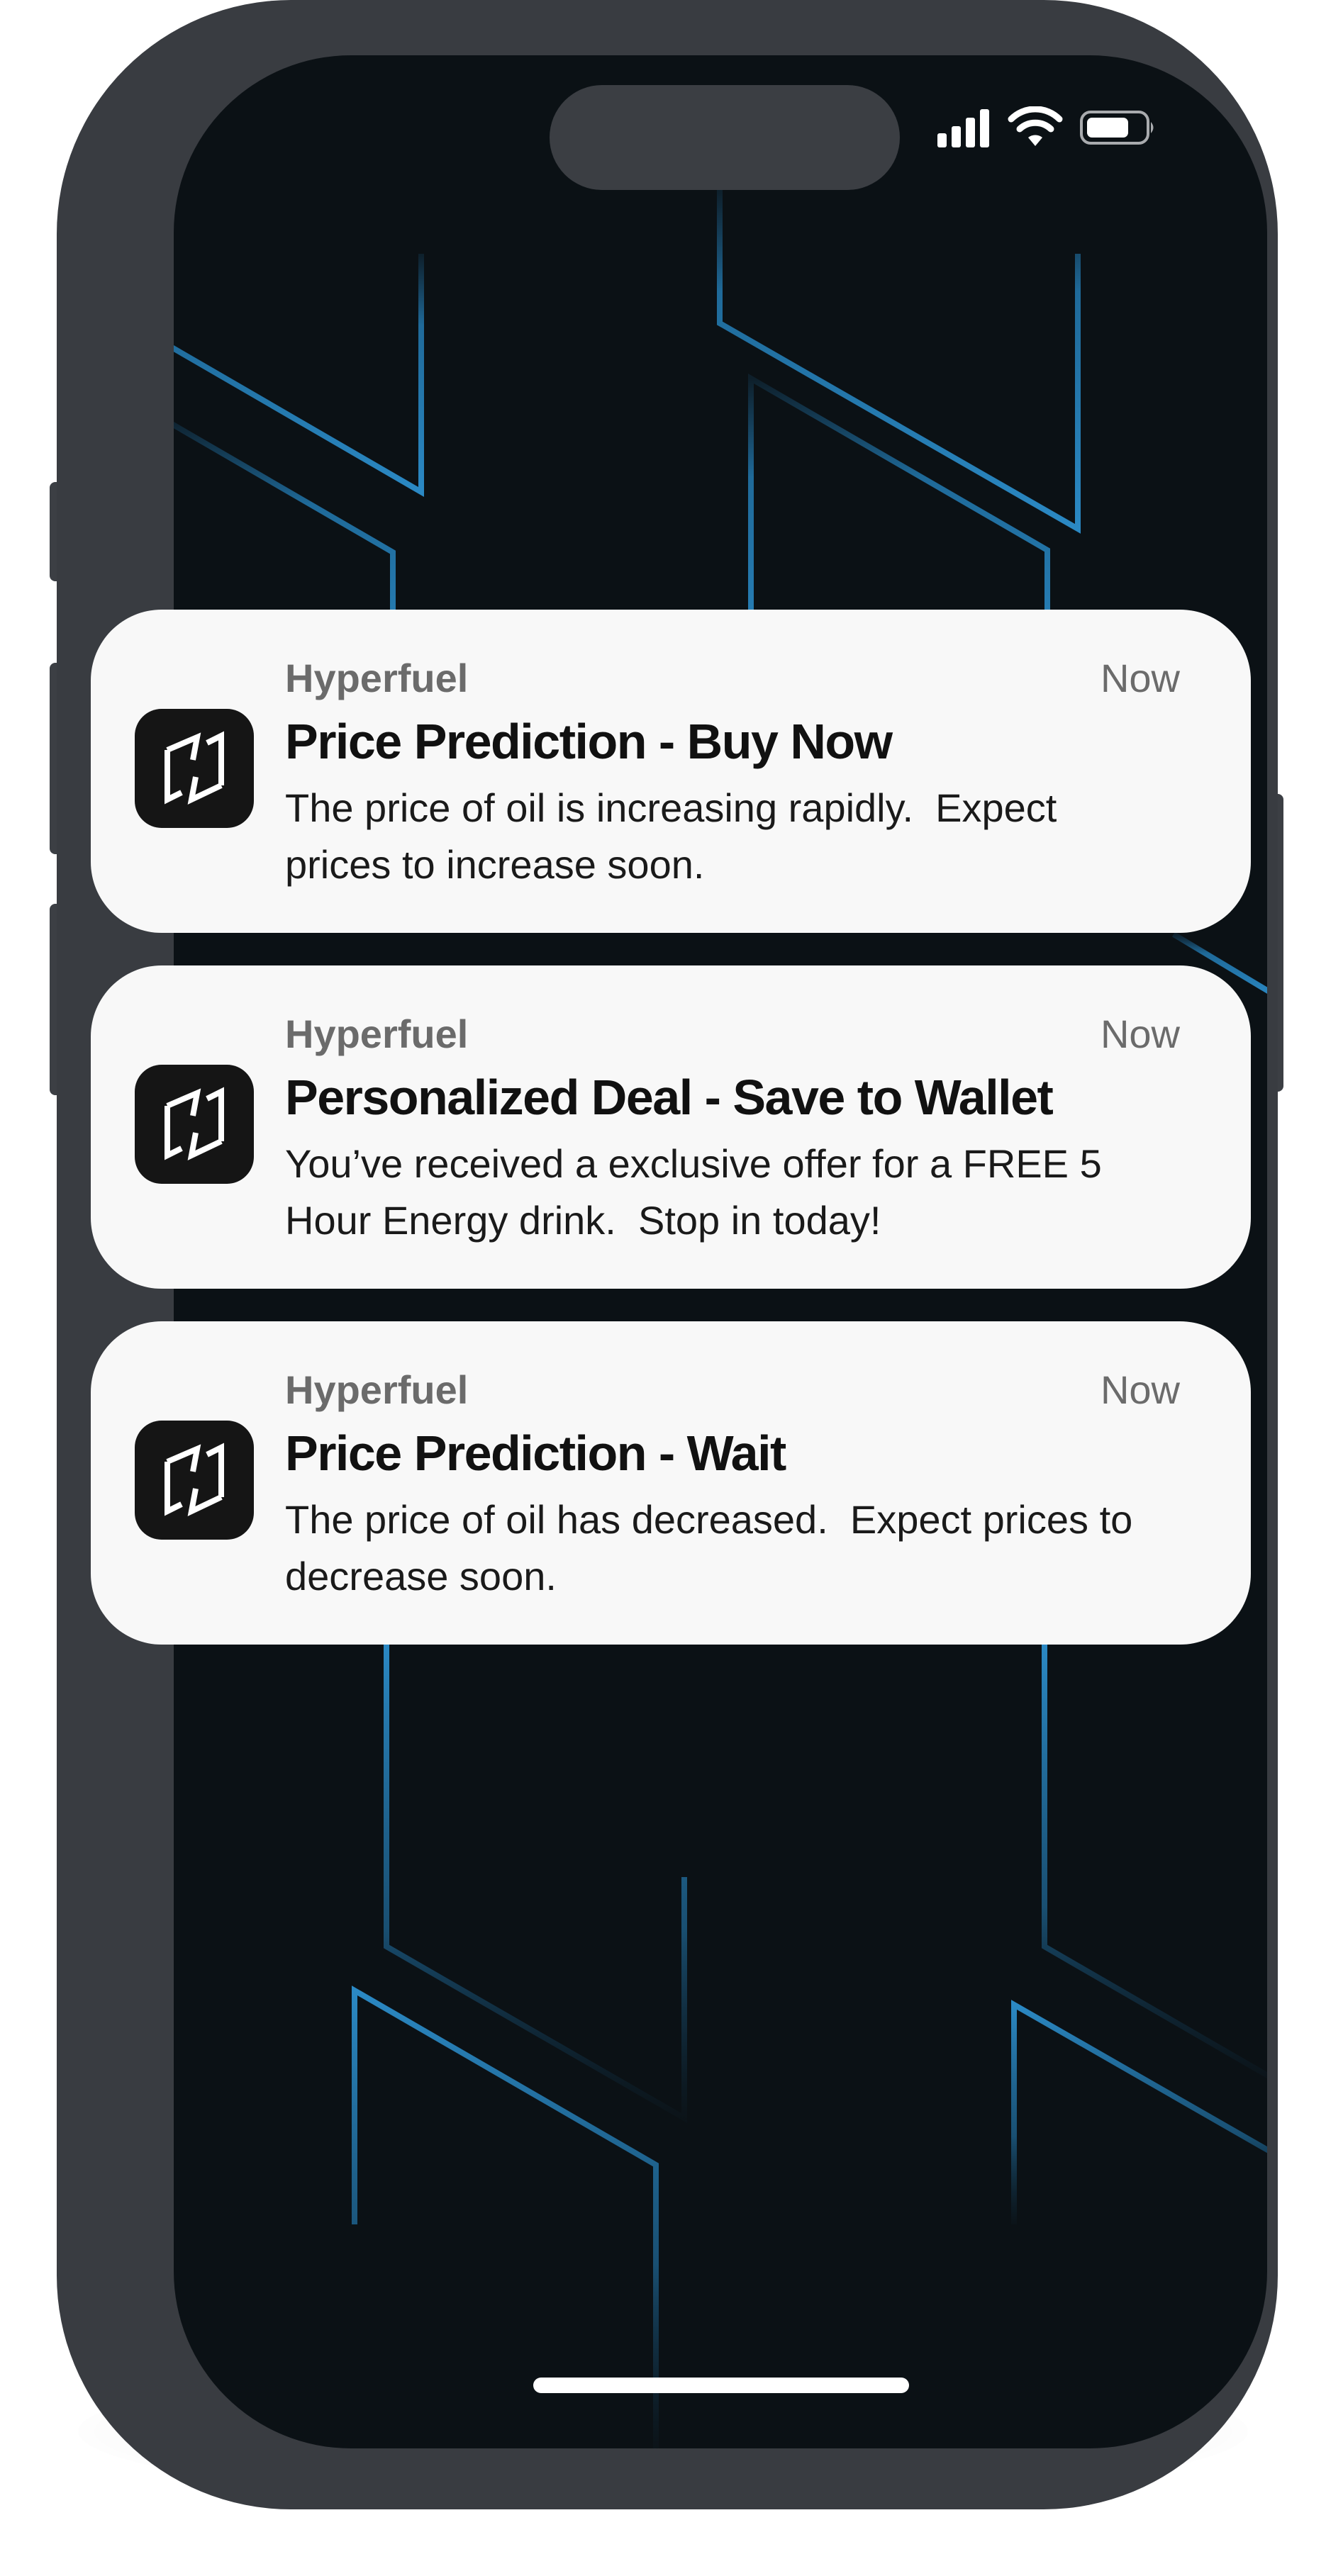  I want to click on dynamic-island, so click(725, 138).